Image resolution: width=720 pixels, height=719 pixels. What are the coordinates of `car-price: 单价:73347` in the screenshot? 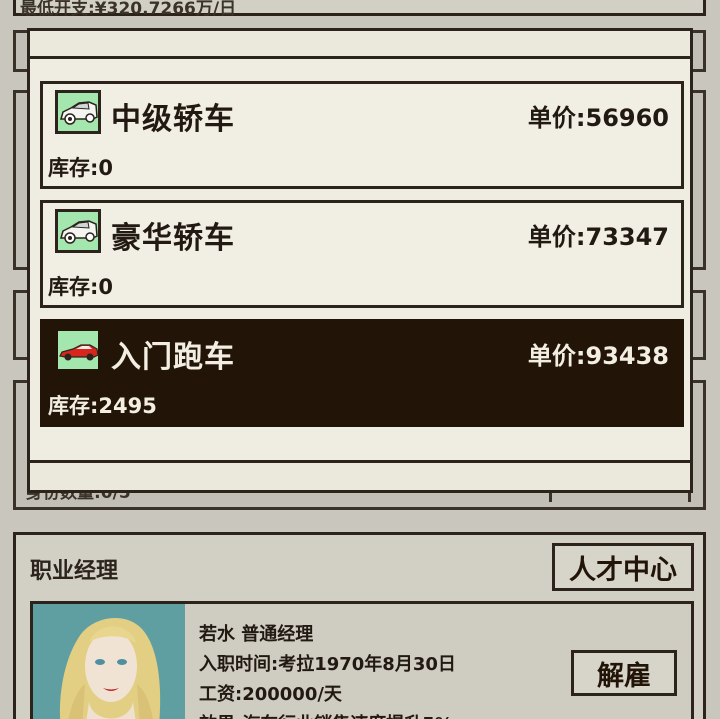 It's located at (598, 237).